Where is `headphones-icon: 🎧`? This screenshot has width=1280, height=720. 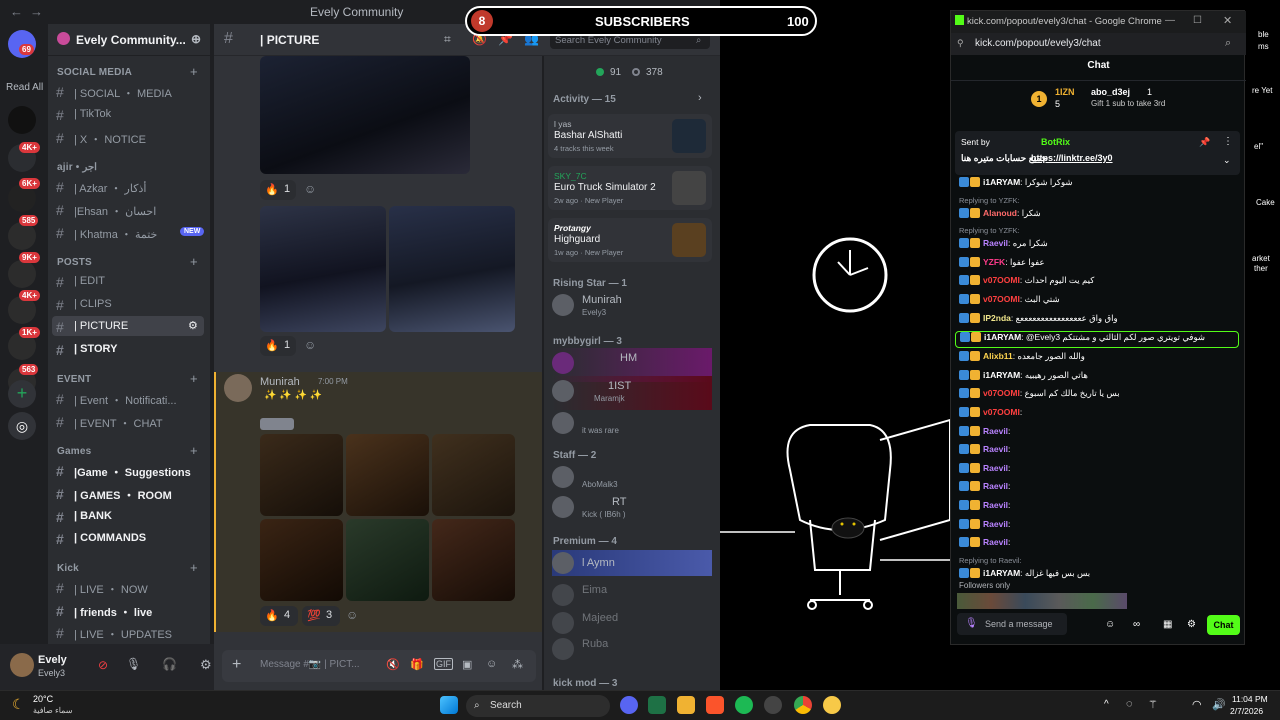
headphones-icon: 🎧 is located at coordinates (169, 664).